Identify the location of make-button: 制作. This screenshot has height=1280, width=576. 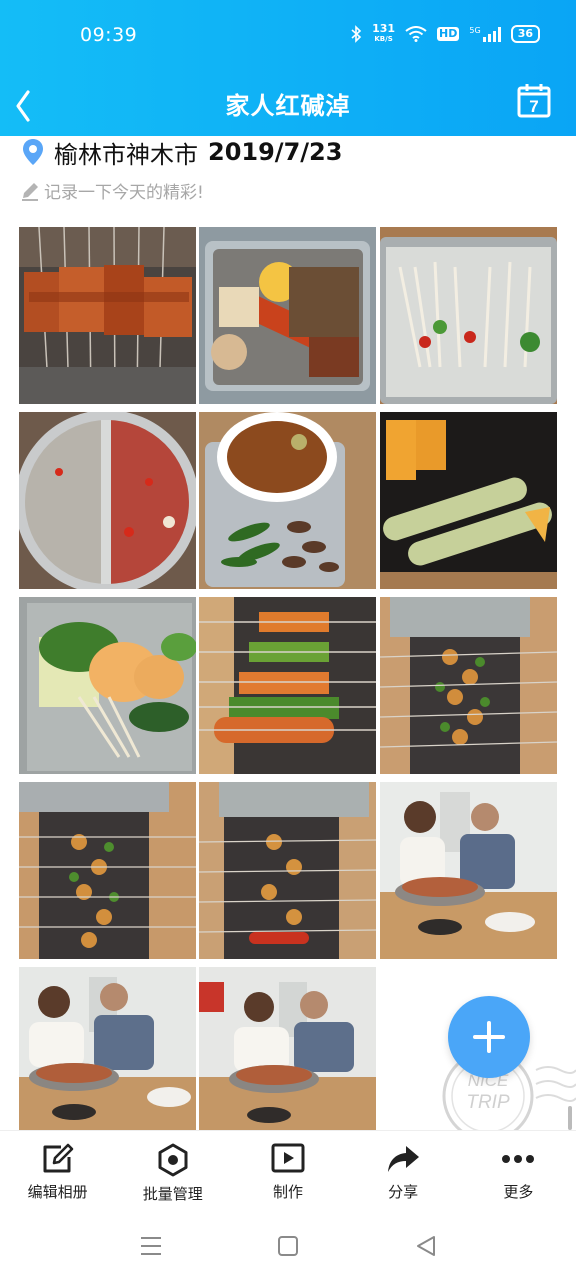
(287, 1172).